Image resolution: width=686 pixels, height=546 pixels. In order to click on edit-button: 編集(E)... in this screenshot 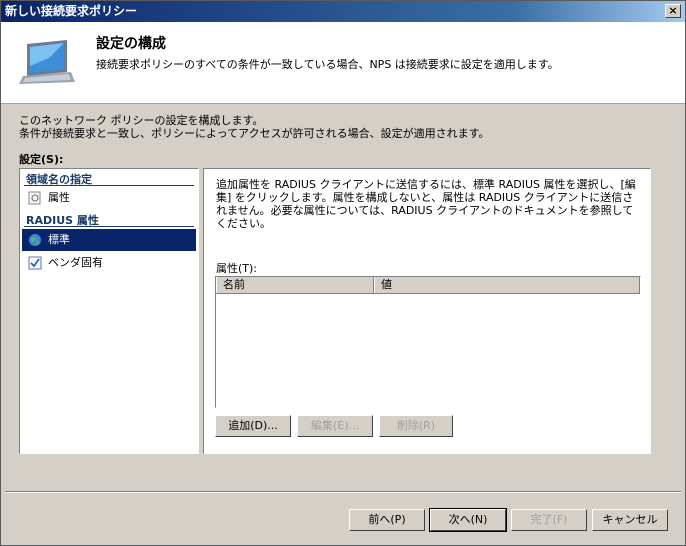, I will do `click(335, 426)`.